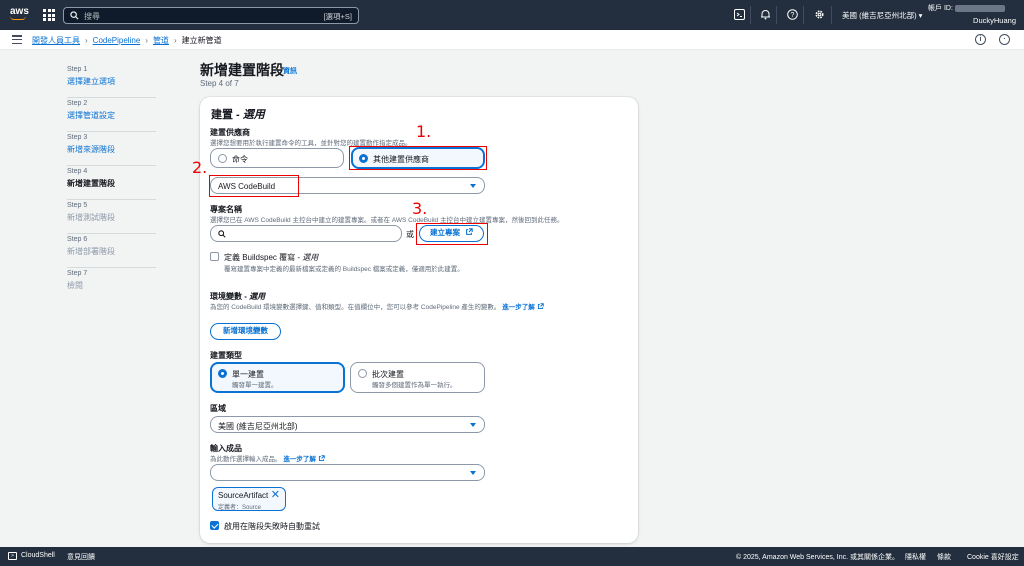 The image size is (1024, 566). Describe the element at coordinates (420, 208) in the screenshot. I see `annotation-3: 3.` at that location.